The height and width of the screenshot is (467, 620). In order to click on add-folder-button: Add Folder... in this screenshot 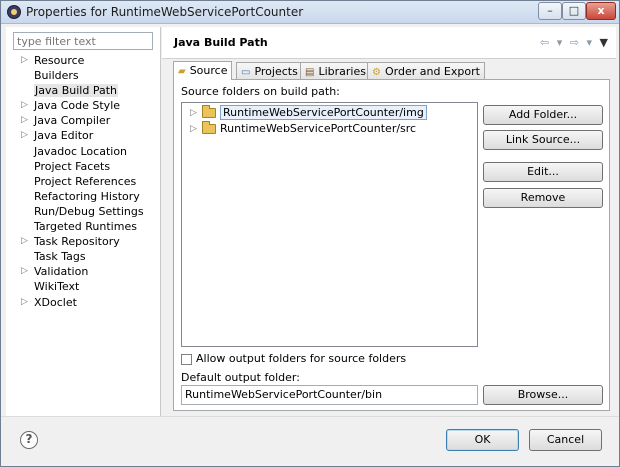, I will do `click(543, 115)`.